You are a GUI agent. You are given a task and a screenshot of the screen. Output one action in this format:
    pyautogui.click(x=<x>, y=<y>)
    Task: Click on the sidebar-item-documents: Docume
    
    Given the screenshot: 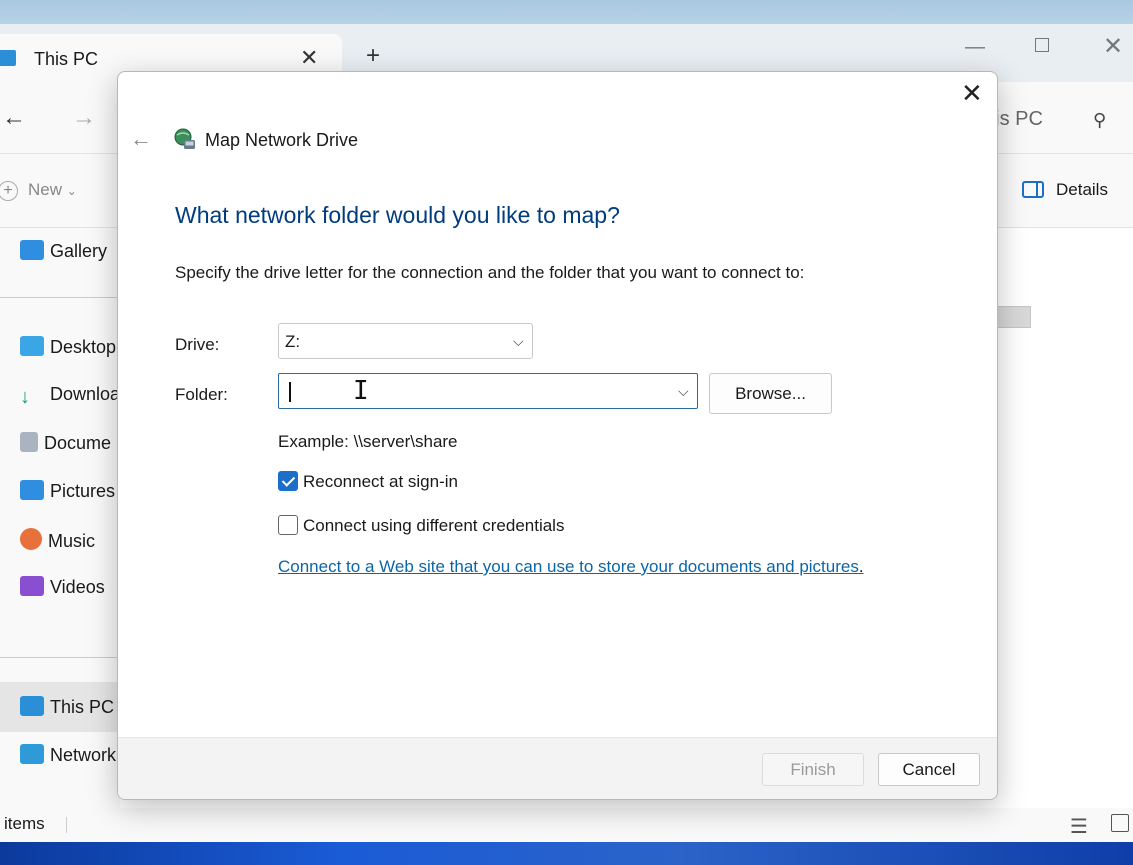 What is the action you would take?
    pyautogui.click(x=65, y=443)
    